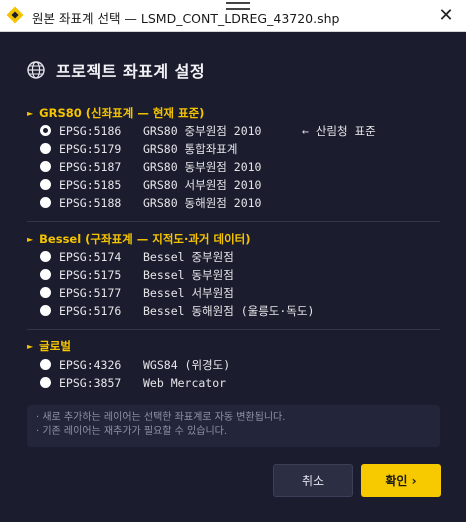 The height and width of the screenshot is (522, 466). I want to click on page-title: 프로젝트 좌표계 설정, so click(131, 71).